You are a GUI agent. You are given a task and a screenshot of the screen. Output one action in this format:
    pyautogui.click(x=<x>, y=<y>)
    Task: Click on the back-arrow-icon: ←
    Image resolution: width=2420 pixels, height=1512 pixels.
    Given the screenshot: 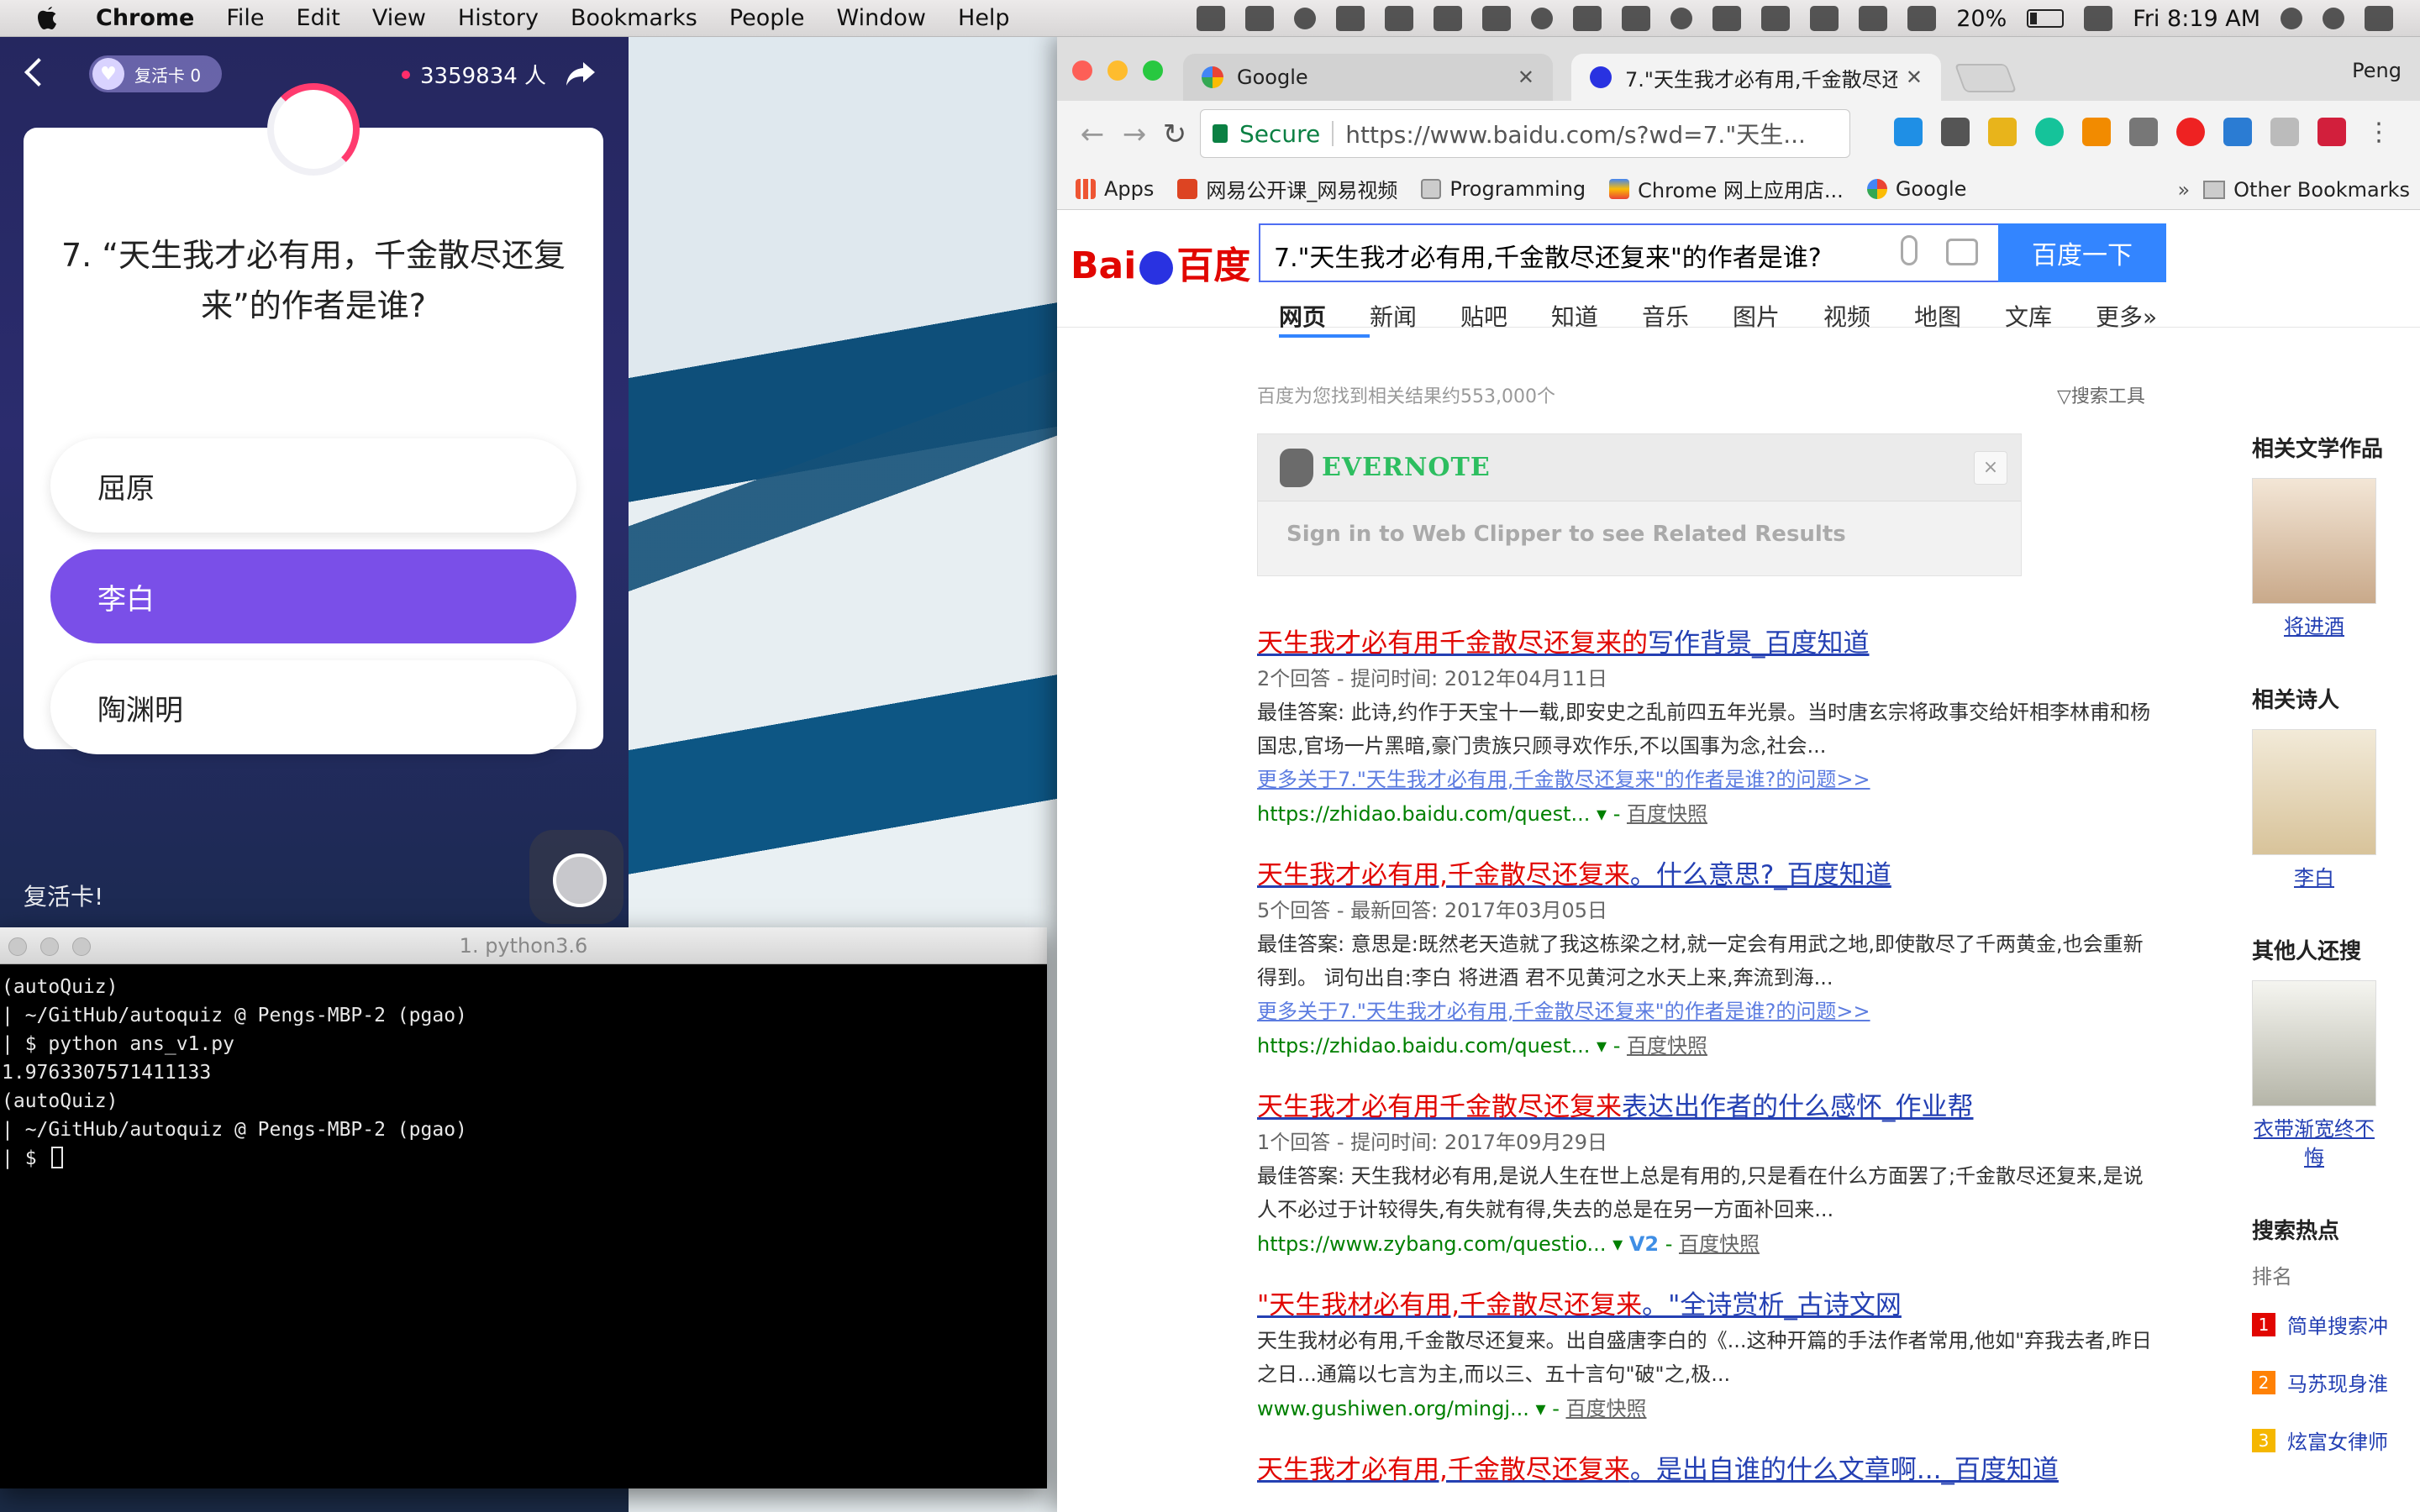 What is the action you would take?
    pyautogui.click(x=1092, y=134)
    